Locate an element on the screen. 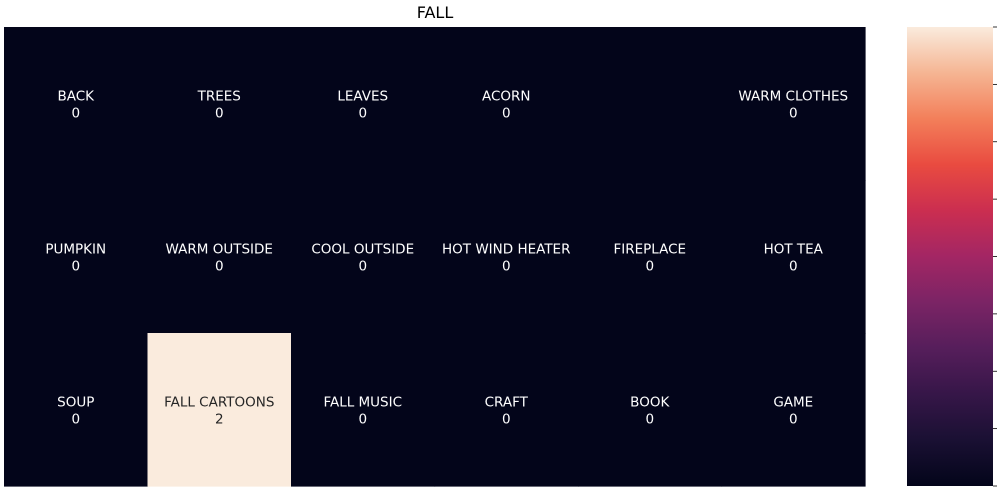  cell-label: BOOK is located at coordinates (650, 403).